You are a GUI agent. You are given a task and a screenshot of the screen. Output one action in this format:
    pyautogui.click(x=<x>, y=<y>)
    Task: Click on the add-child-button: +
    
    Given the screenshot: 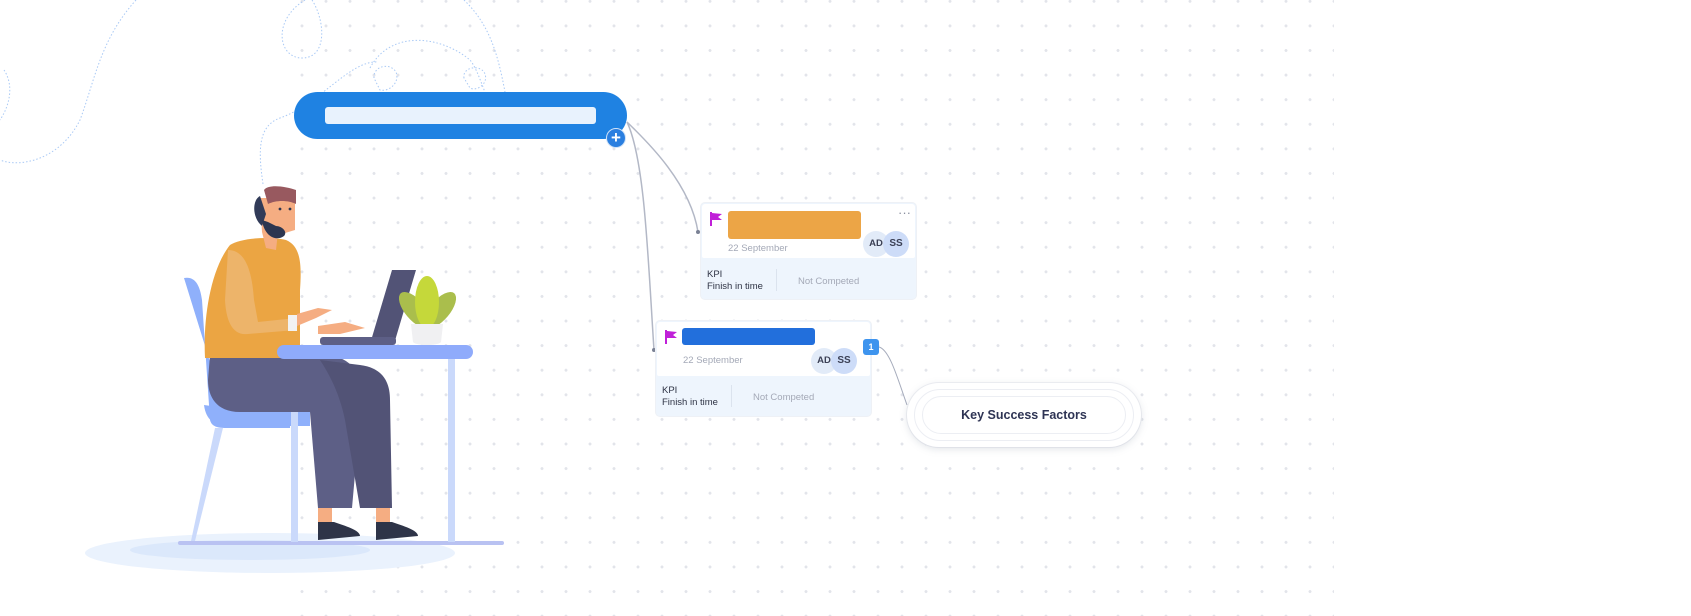 What is the action you would take?
    pyautogui.click(x=616, y=138)
    